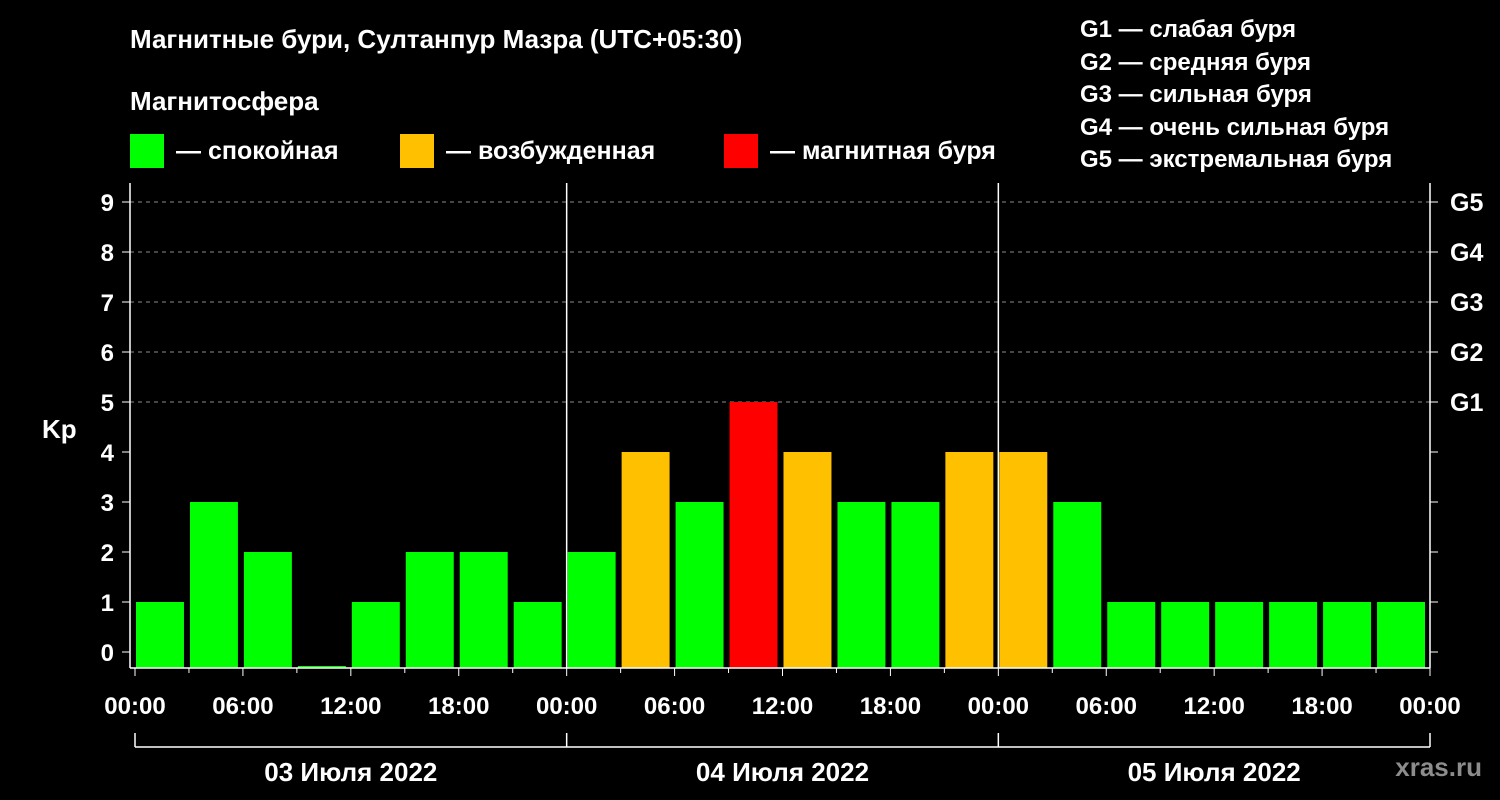 This screenshot has width=1500, height=800. I want to click on y-tick-label: 8, so click(107, 253).